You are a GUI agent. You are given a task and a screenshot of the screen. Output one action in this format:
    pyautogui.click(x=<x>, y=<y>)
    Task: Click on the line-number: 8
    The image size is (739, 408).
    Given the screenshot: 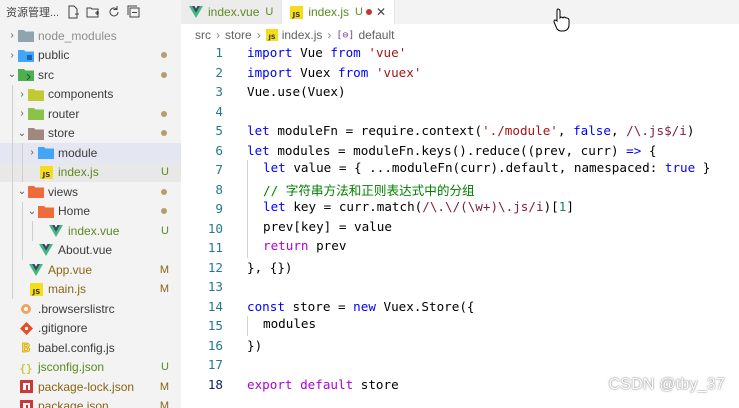 What is the action you would take?
    pyautogui.click(x=219, y=189)
    